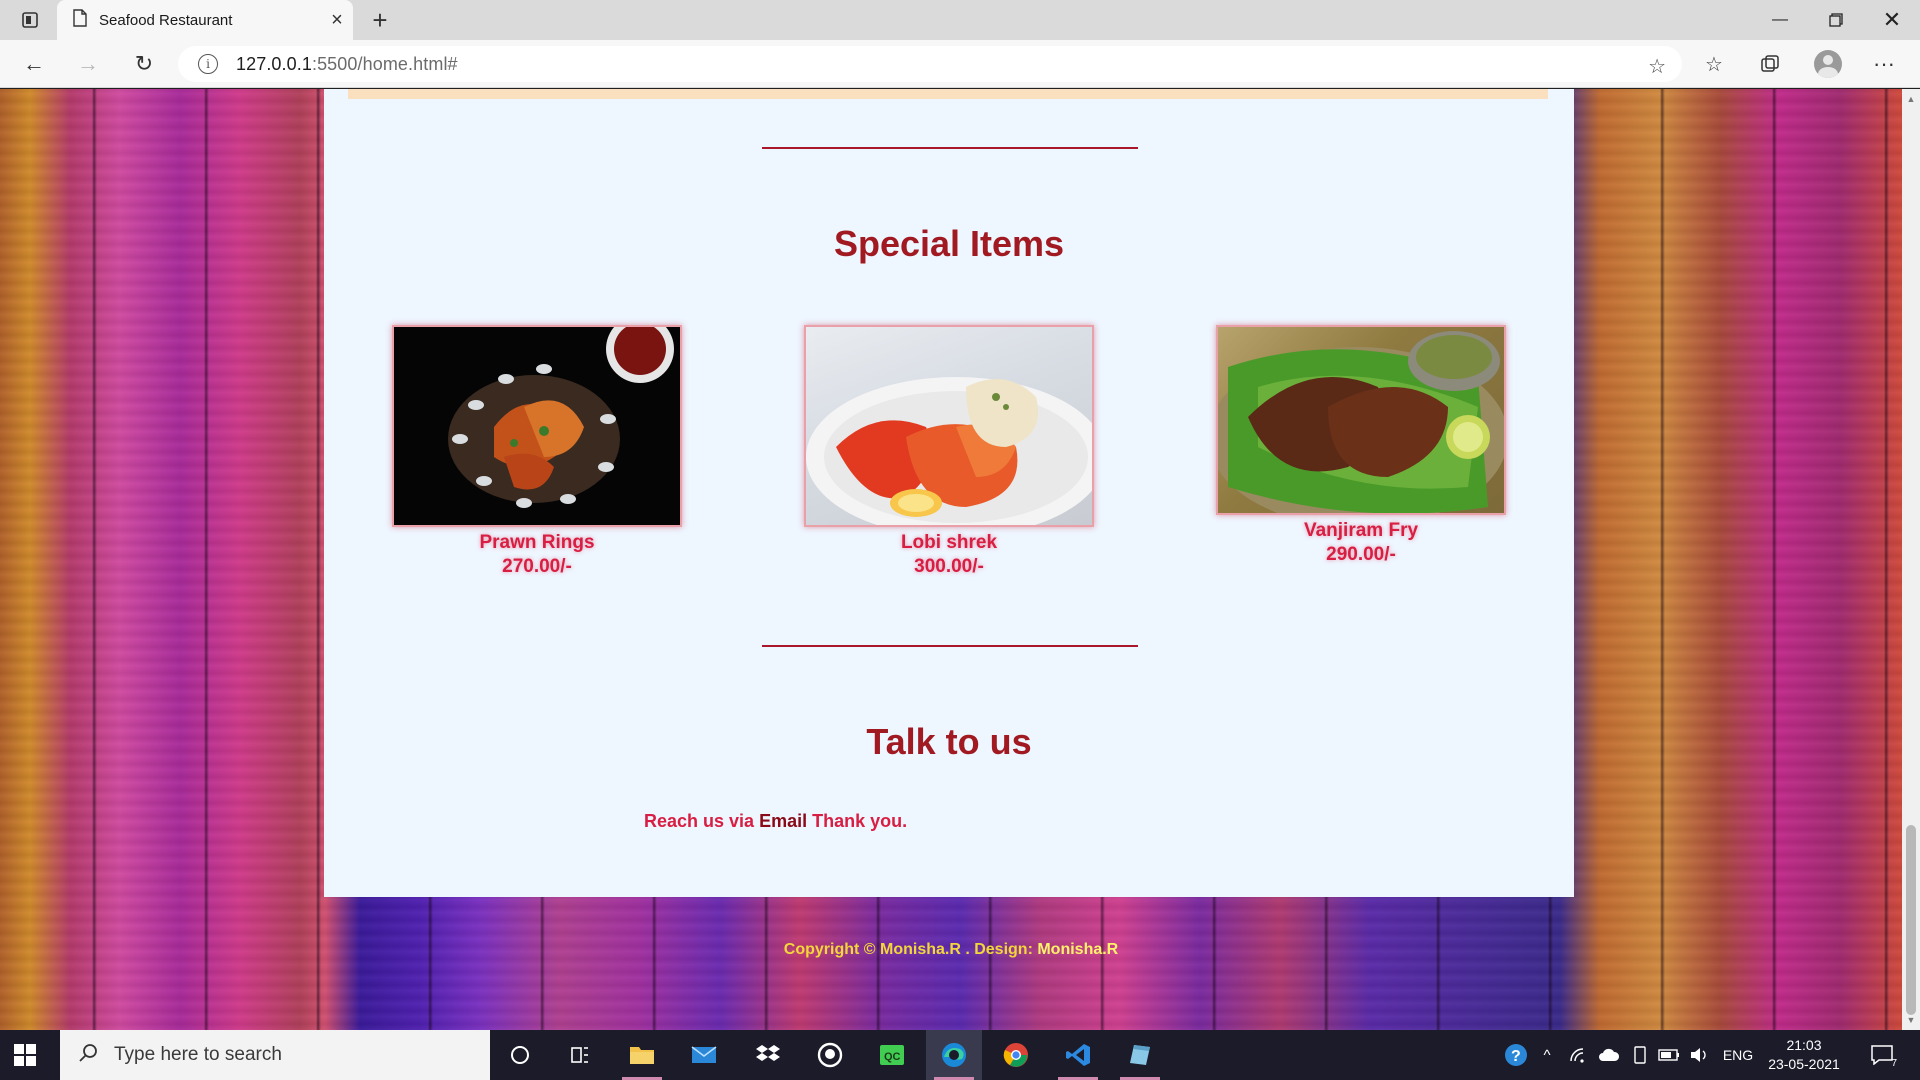 The image size is (1920, 1080). Describe the element at coordinates (144, 64) in the screenshot. I see `refresh-icon: ↻` at that location.